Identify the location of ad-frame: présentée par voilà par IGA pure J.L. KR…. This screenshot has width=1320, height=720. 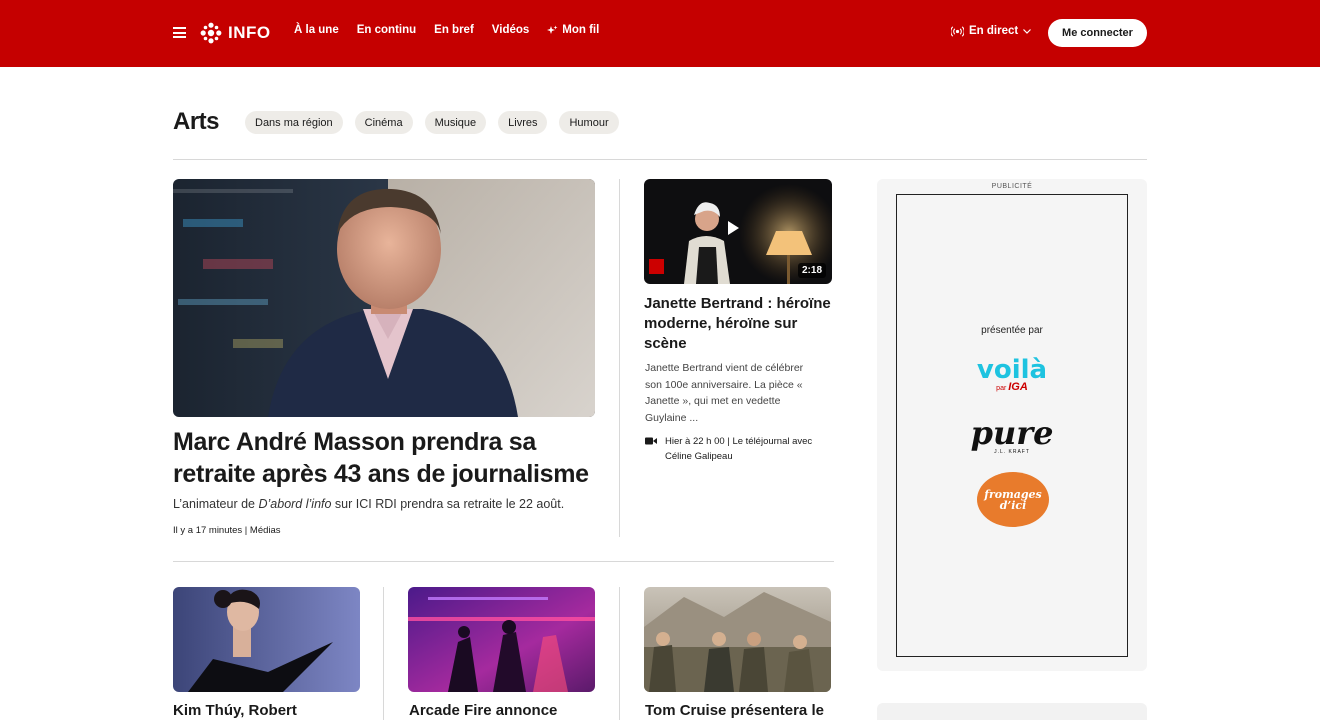
(1012, 425).